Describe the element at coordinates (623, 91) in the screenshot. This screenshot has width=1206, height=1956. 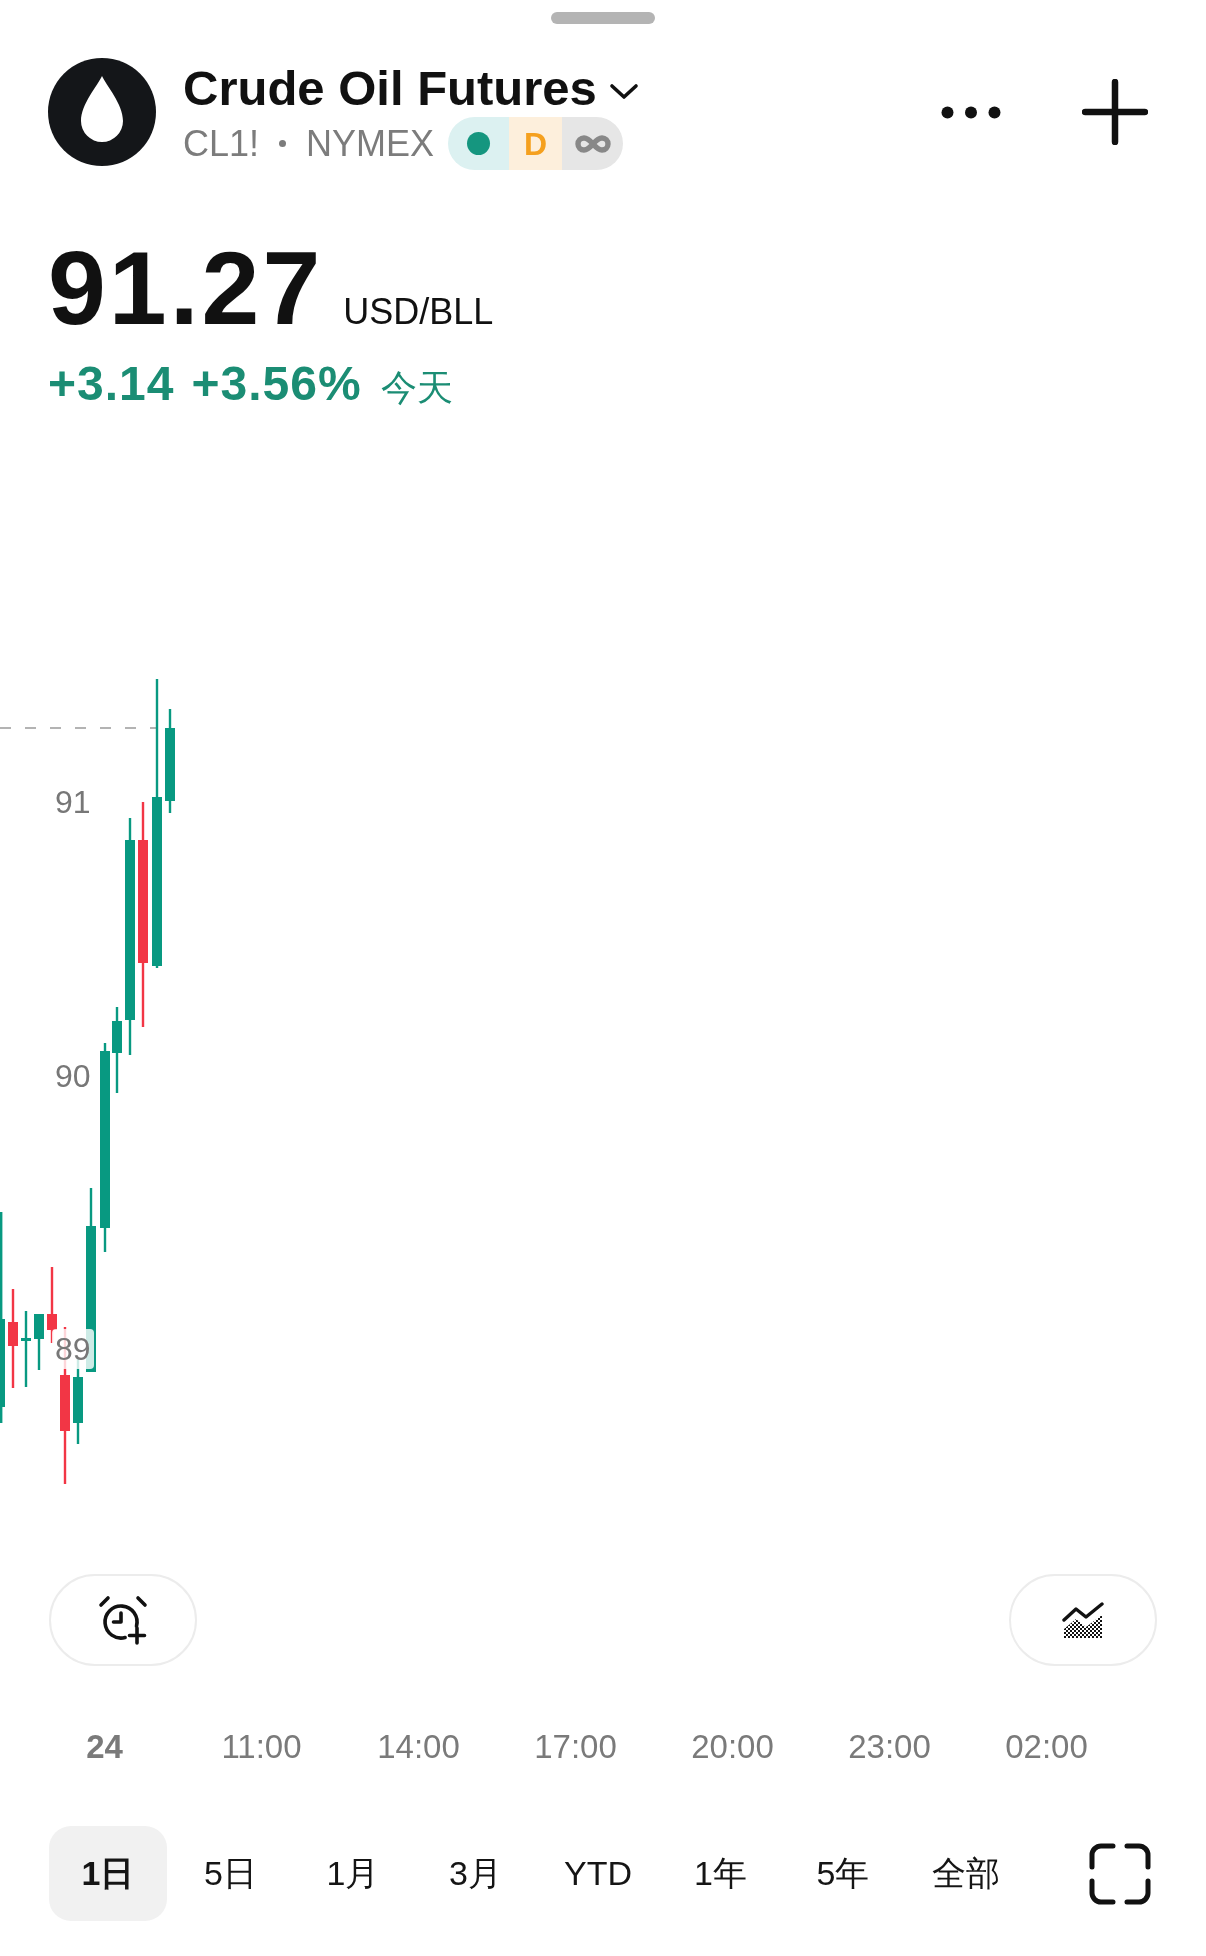
I see `chevron-down-icon` at that location.